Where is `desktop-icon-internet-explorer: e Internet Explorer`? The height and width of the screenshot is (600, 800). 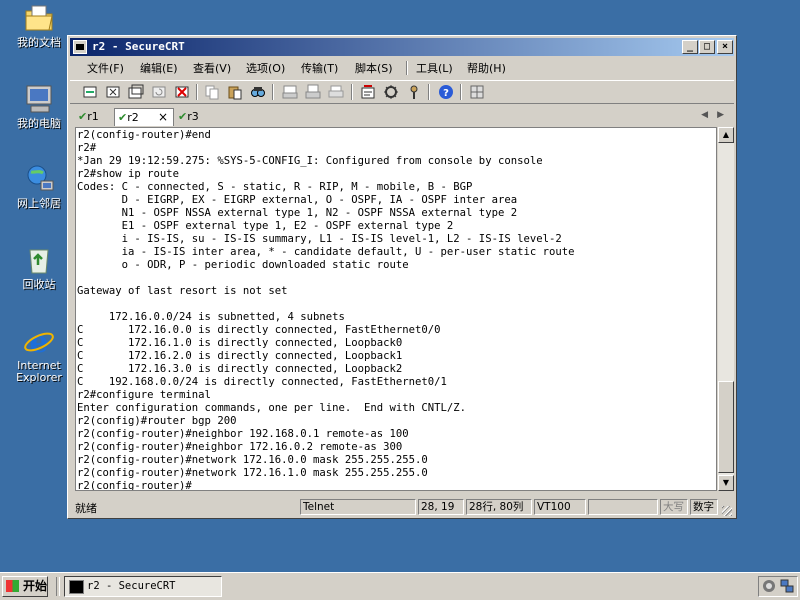 desktop-icon-internet-explorer: e Internet Explorer is located at coordinates (39, 354).